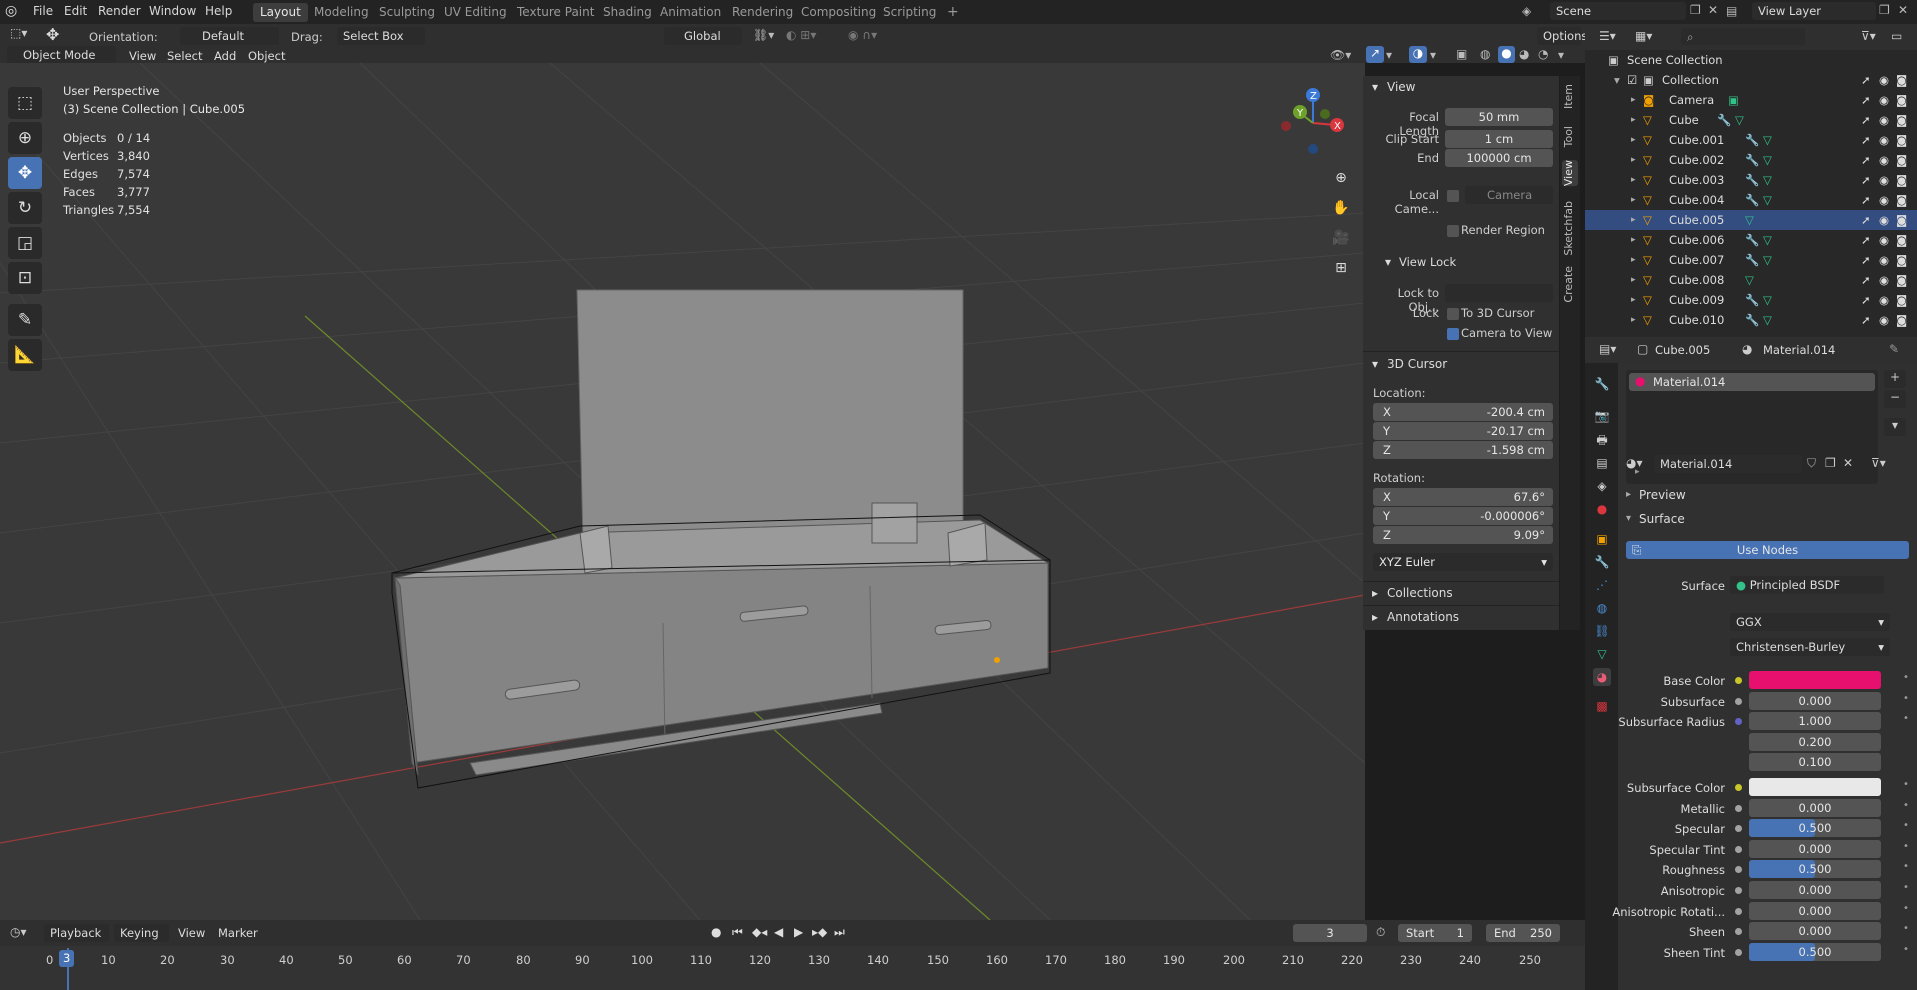 Image resolution: width=1917 pixels, height=990 pixels. Describe the element at coordinates (43, 11) in the screenshot. I see `menu-file: File` at that location.